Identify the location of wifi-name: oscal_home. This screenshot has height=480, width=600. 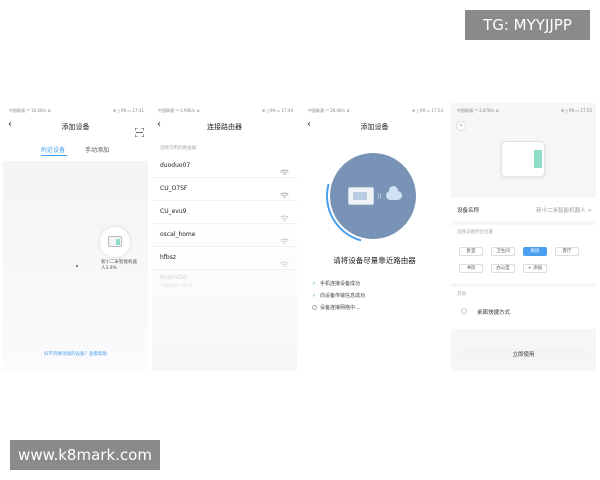
(178, 234).